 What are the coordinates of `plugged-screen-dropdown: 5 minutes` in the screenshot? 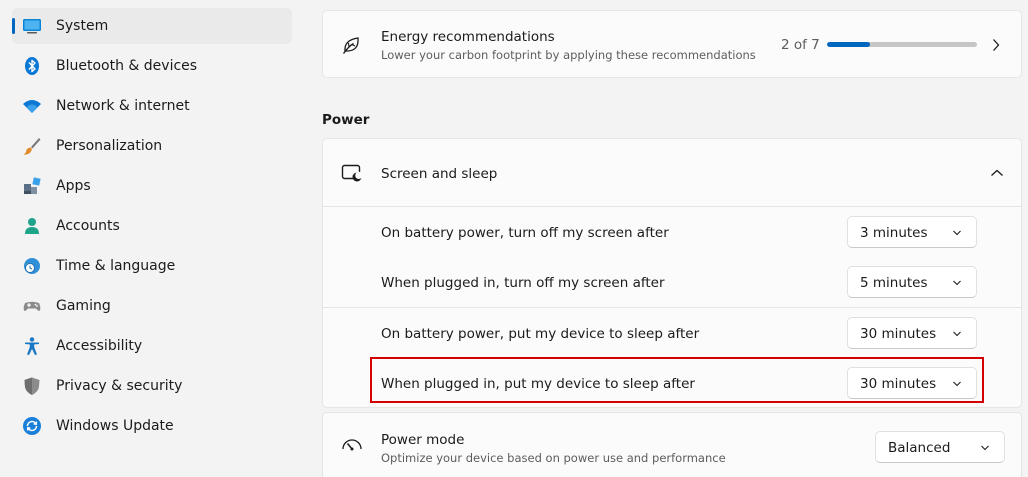 It's located at (912, 282).